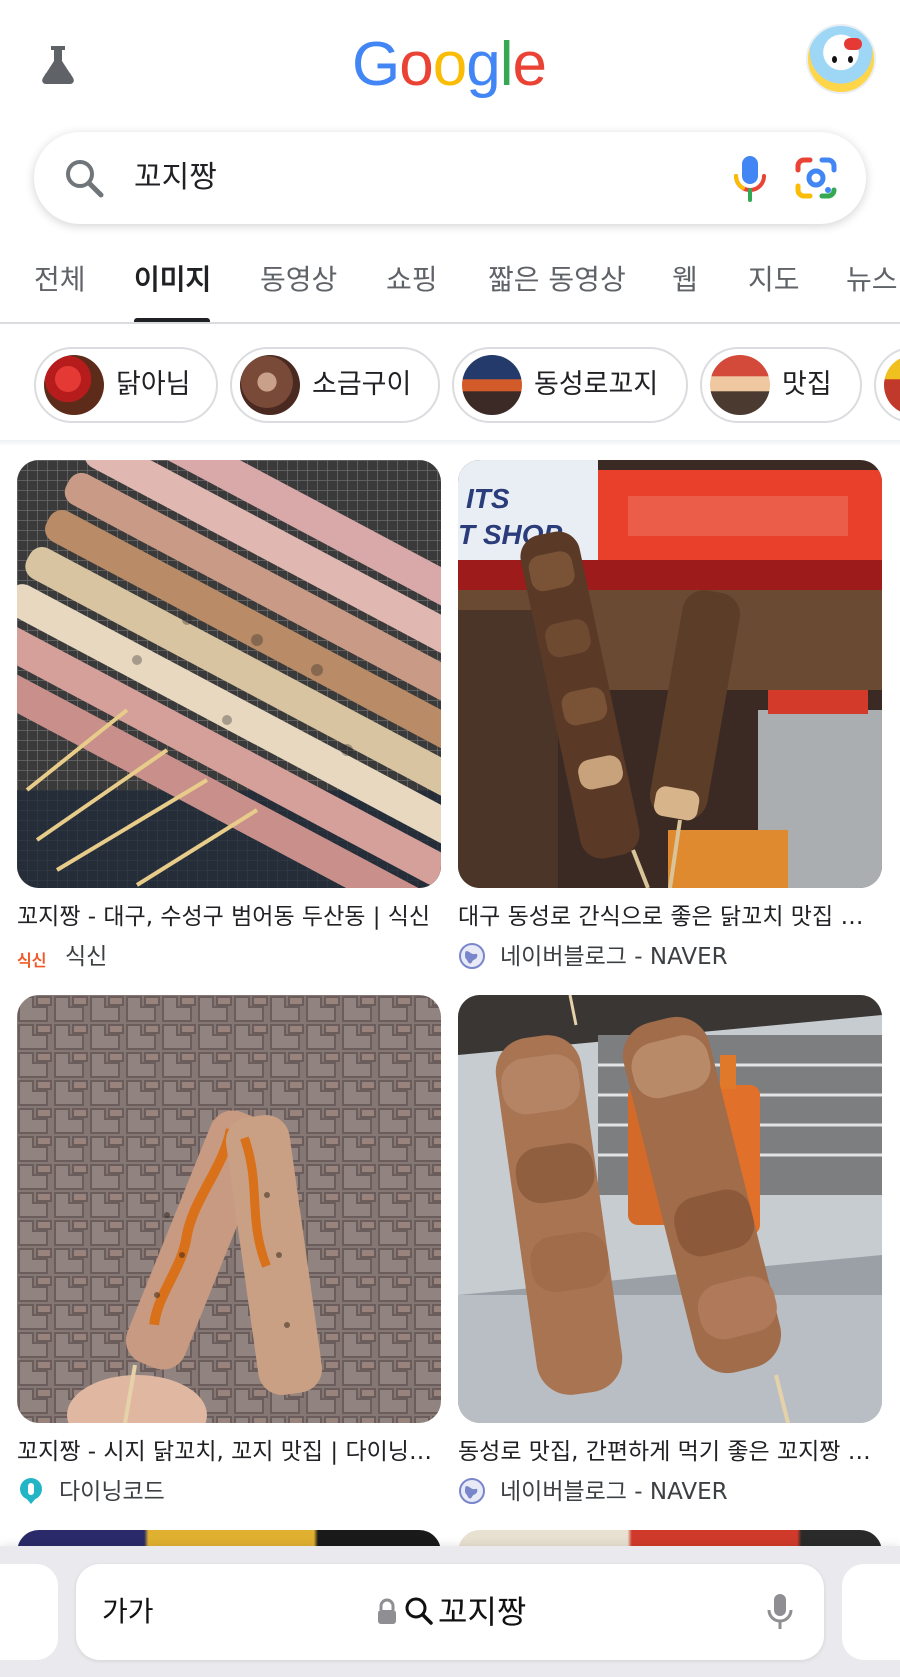 The height and width of the screenshot is (1677, 900). Describe the element at coordinates (450, 443) in the screenshot. I see `section-divider` at that location.